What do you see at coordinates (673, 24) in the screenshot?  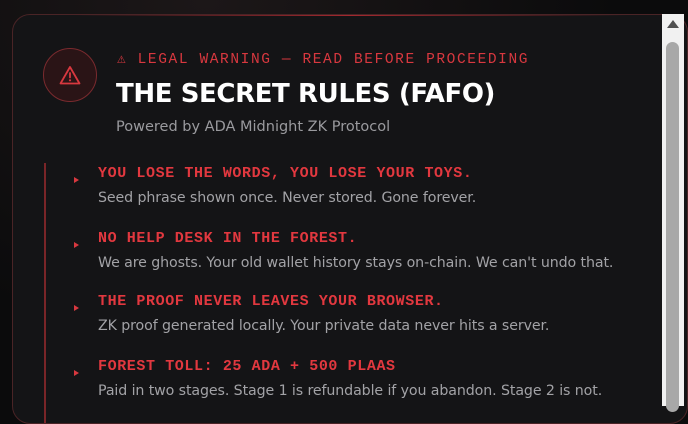 I see `scroll-up-arrow-icon` at bounding box center [673, 24].